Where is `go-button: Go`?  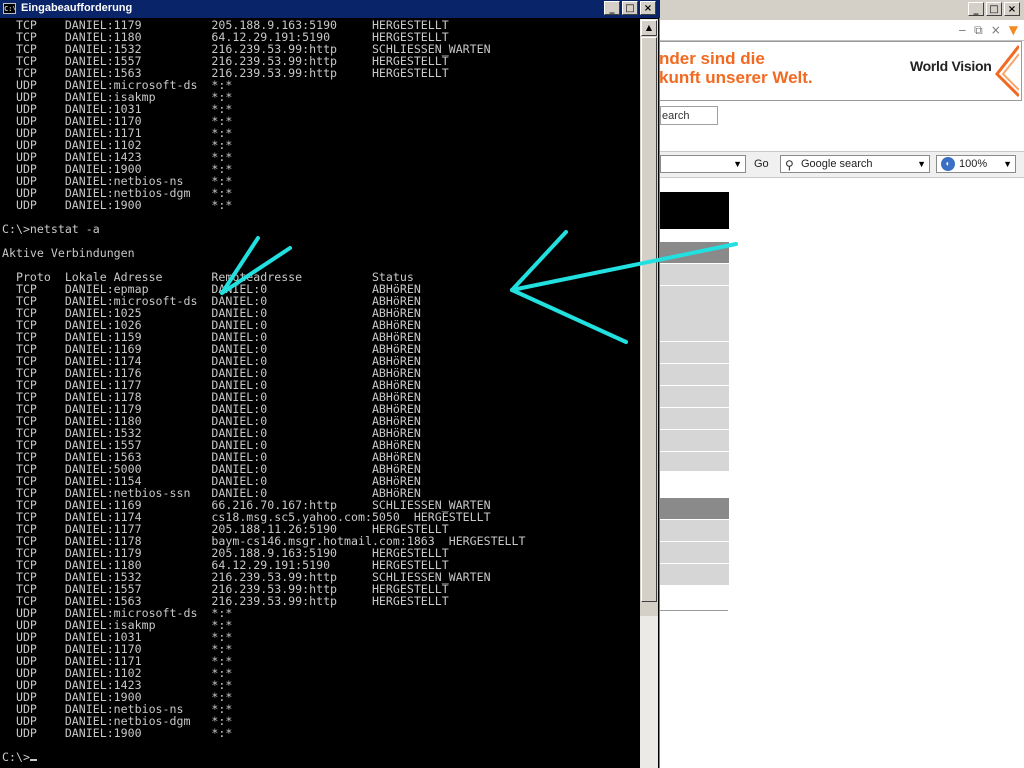
go-button: Go is located at coordinates (761, 164).